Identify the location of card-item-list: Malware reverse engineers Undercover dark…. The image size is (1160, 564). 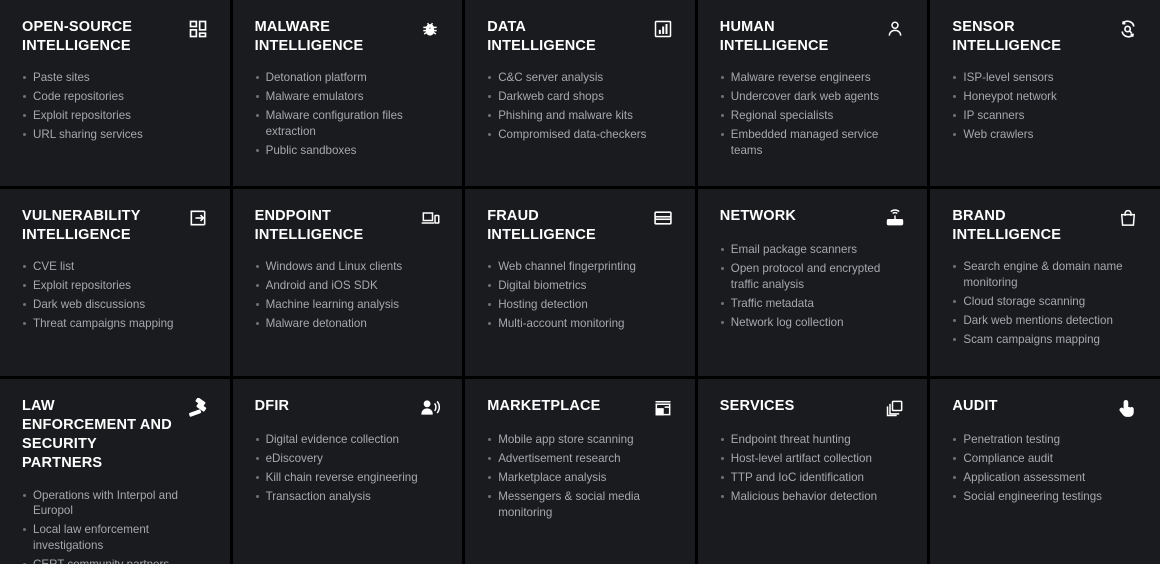
(813, 114).